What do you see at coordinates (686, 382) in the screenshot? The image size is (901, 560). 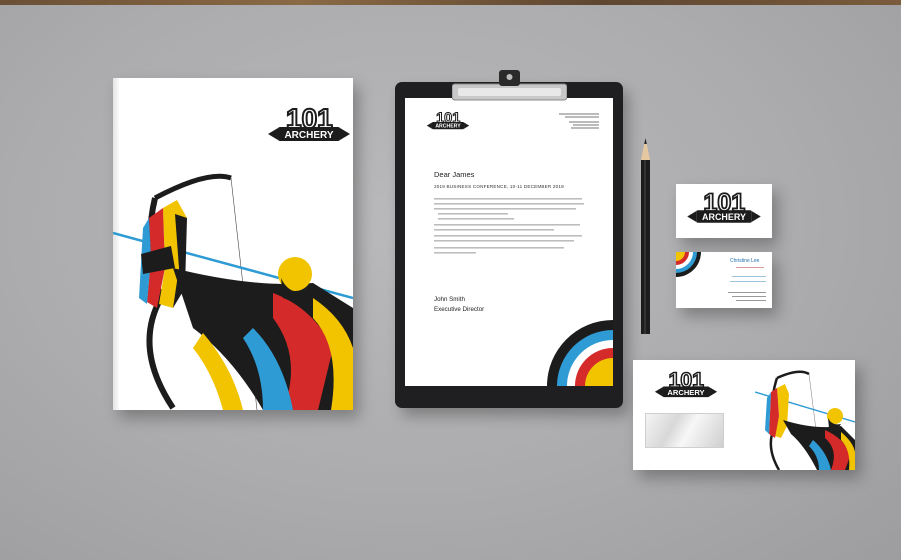 I see `envelope-logo: 101 ARCHERY` at bounding box center [686, 382].